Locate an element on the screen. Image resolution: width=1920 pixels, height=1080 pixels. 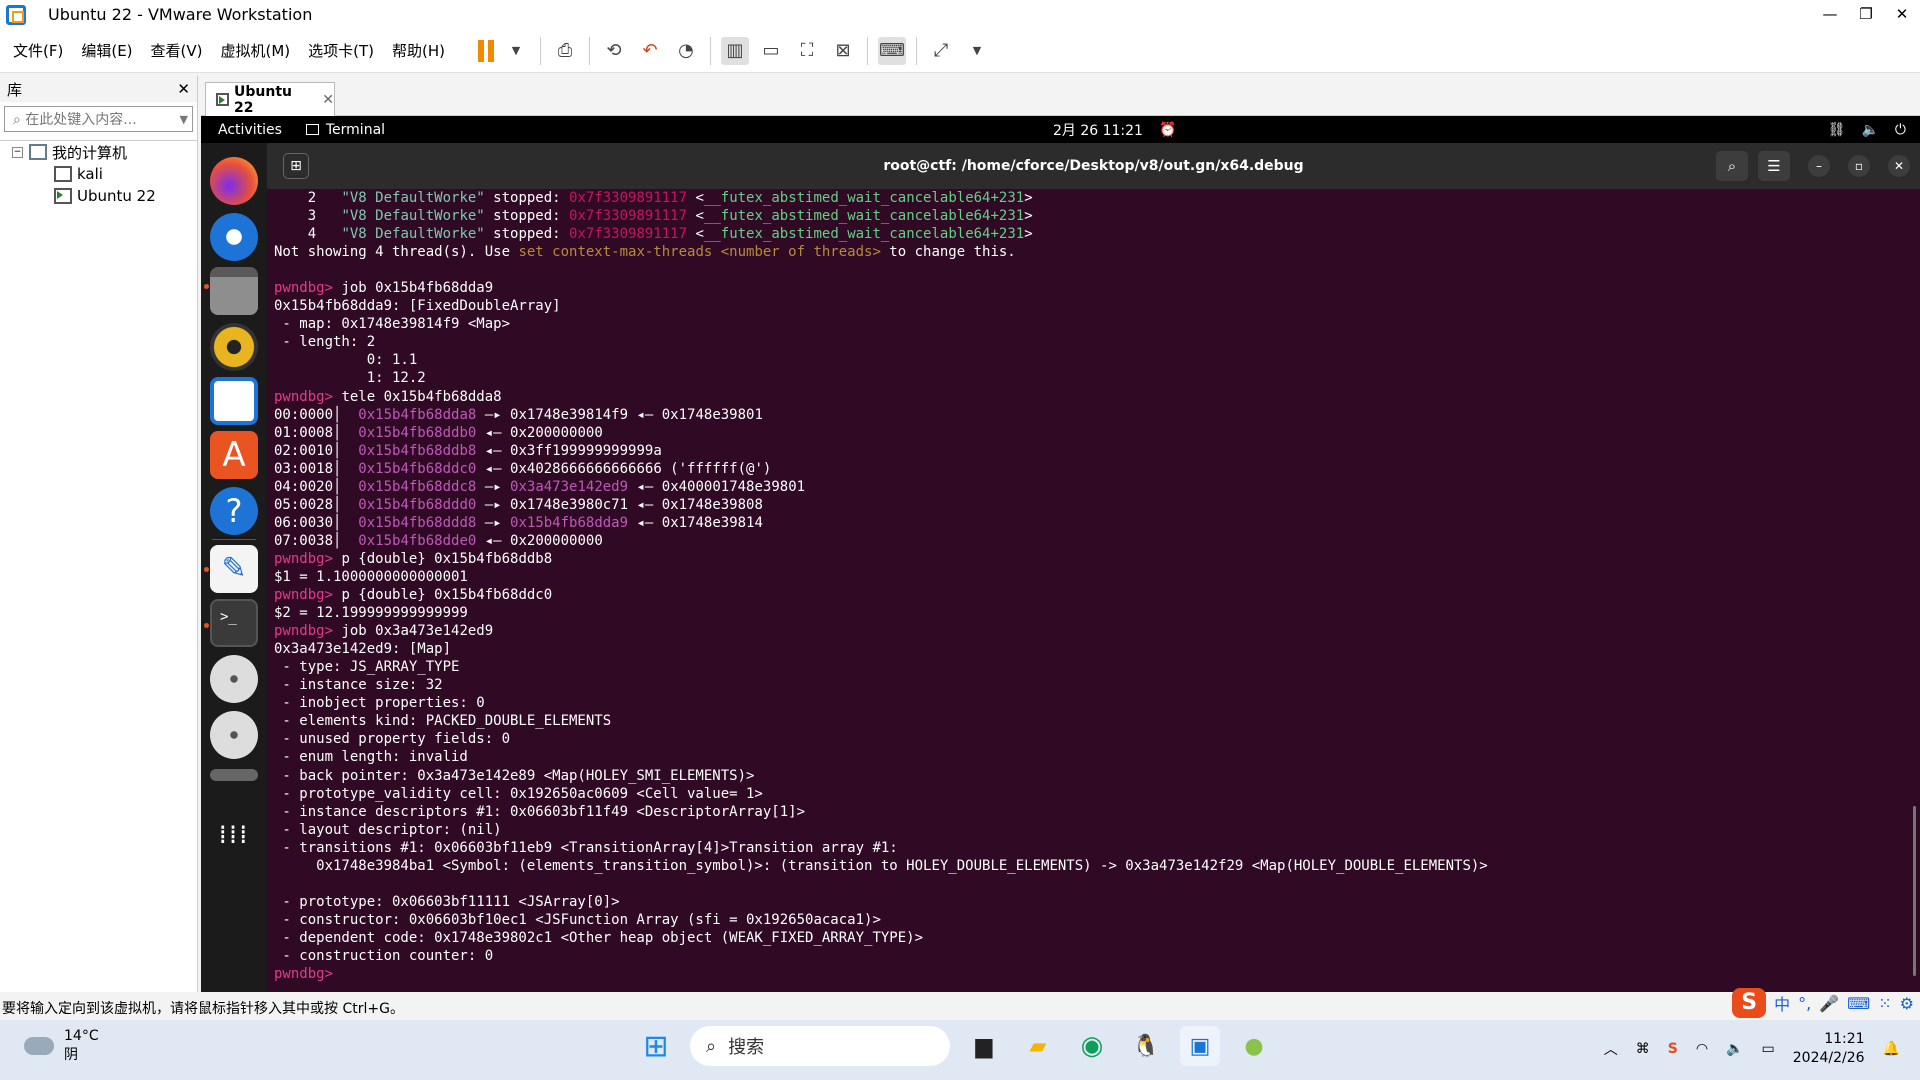
terminal-text: - prototype: 0x06603bf11111 <JSArray[0]> is located at coordinates (447, 901).